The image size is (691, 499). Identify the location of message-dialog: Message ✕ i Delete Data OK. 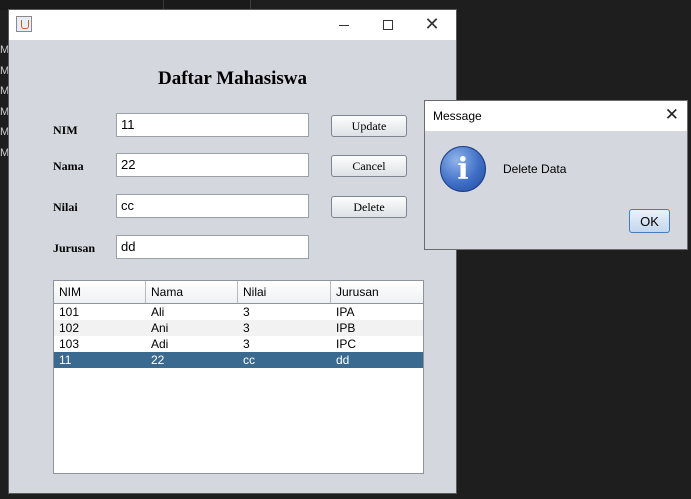
(556, 175).